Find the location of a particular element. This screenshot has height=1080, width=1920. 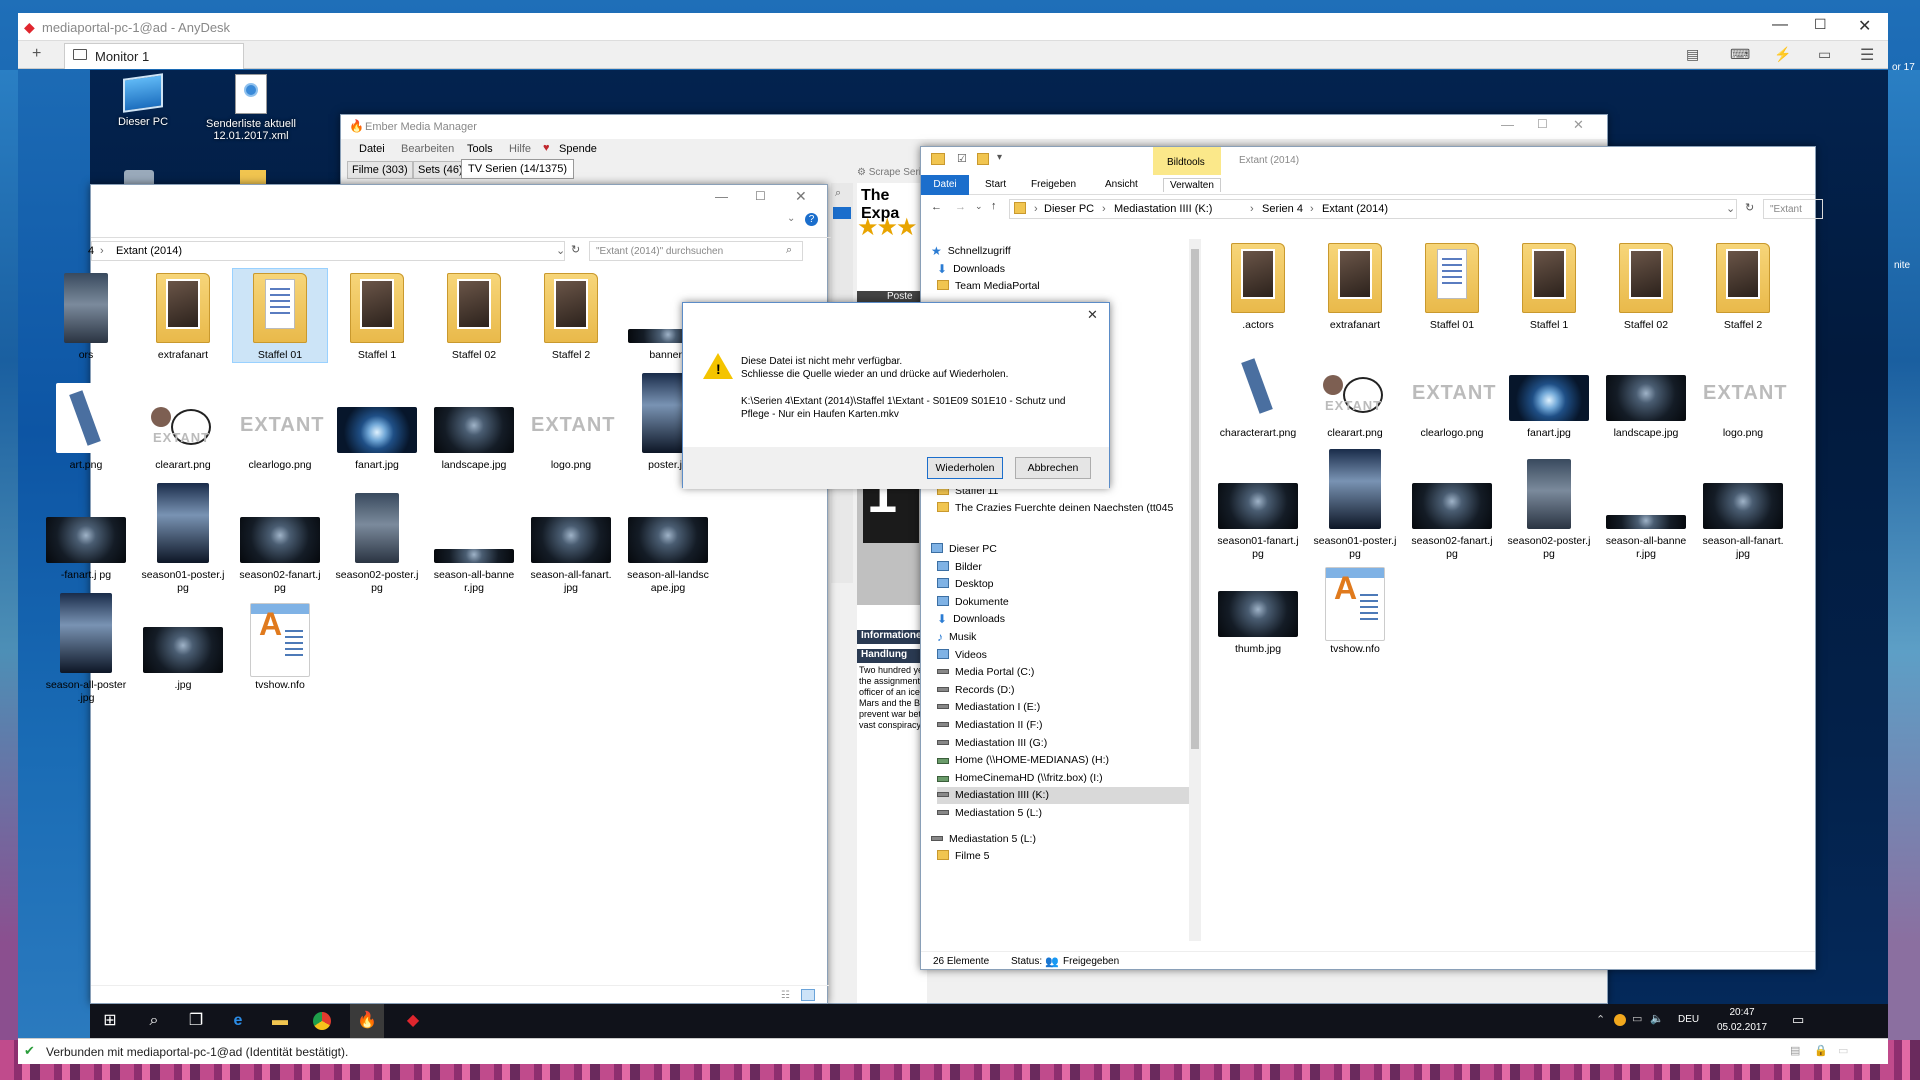

action-icon: ⚡ is located at coordinates (1782, 54).